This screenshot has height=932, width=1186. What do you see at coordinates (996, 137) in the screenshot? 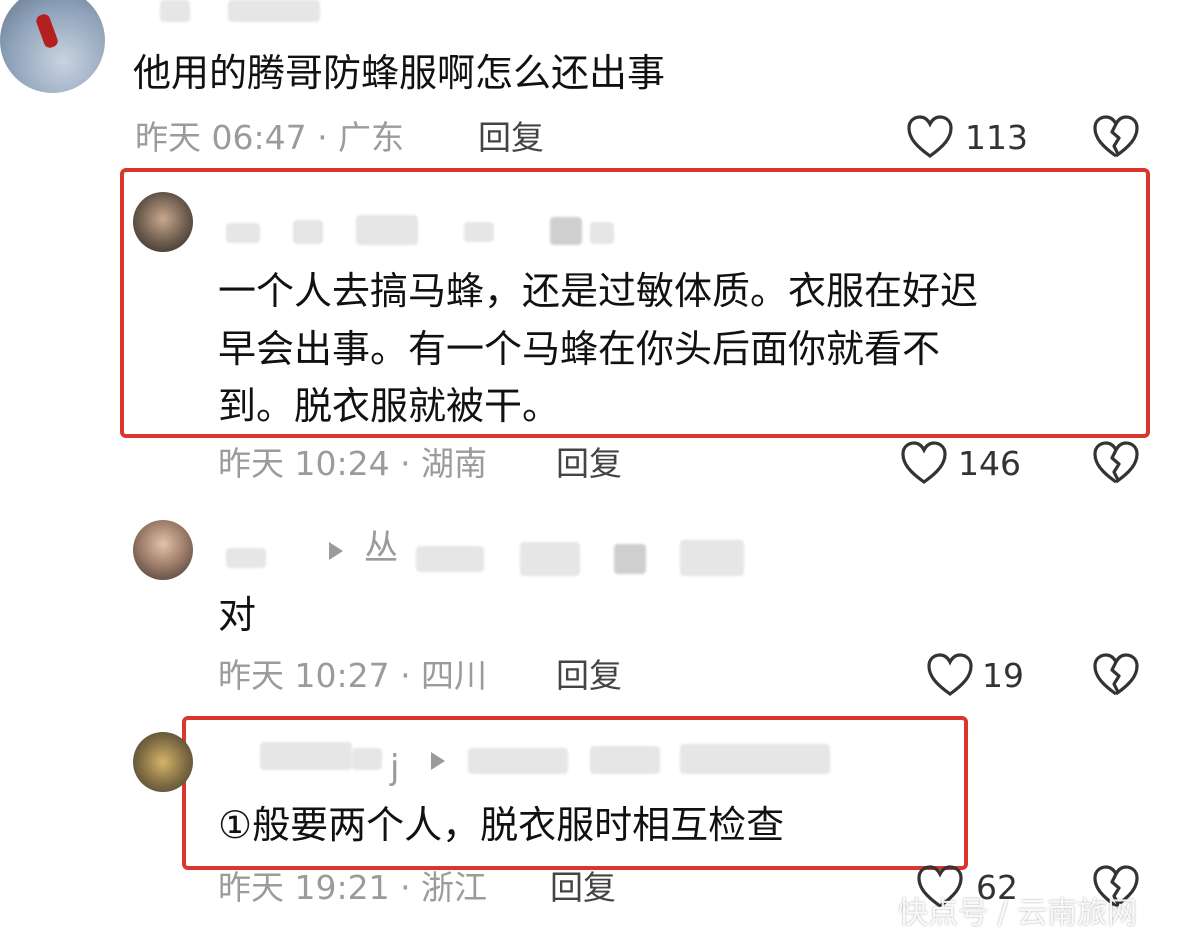
I see `like-count: 113` at bounding box center [996, 137].